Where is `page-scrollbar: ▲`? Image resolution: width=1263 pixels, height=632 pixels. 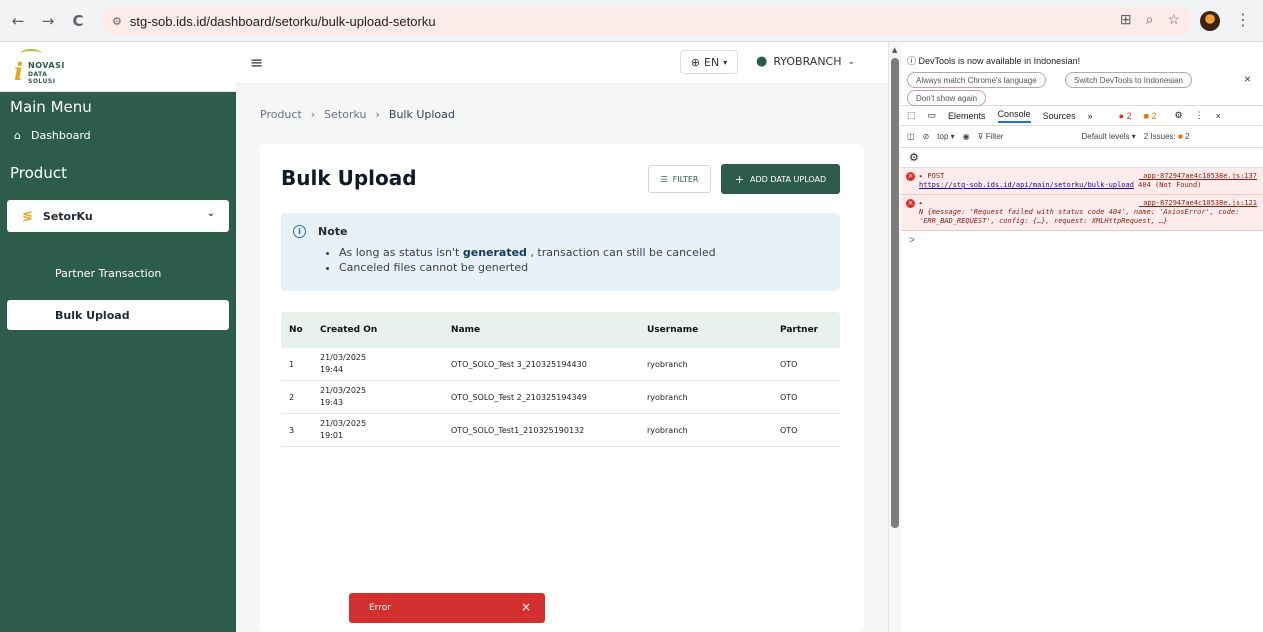
page-scrollbar: ▲ is located at coordinates (894, 337).